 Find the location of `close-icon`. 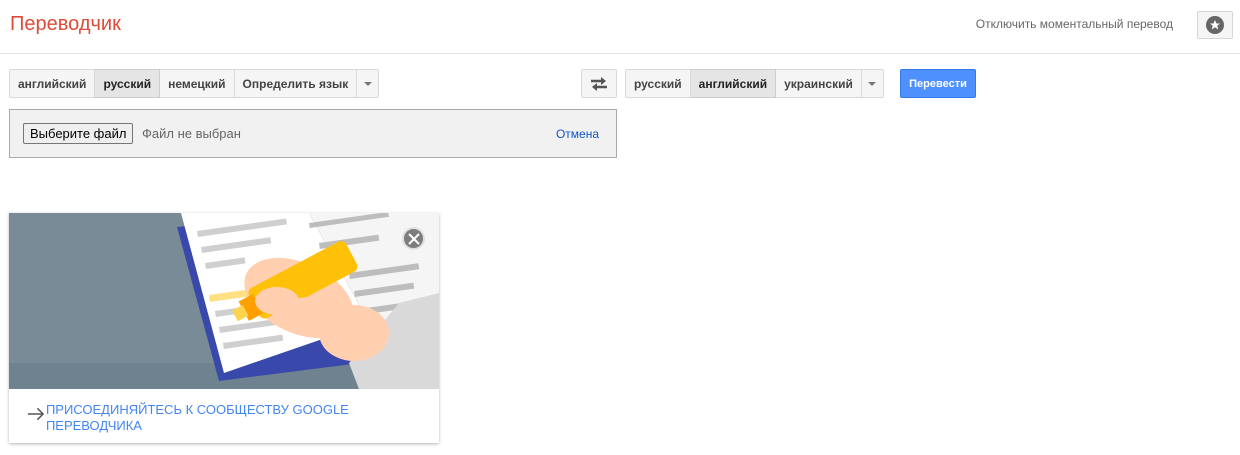

close-icon is located at coordinates (413, 238).